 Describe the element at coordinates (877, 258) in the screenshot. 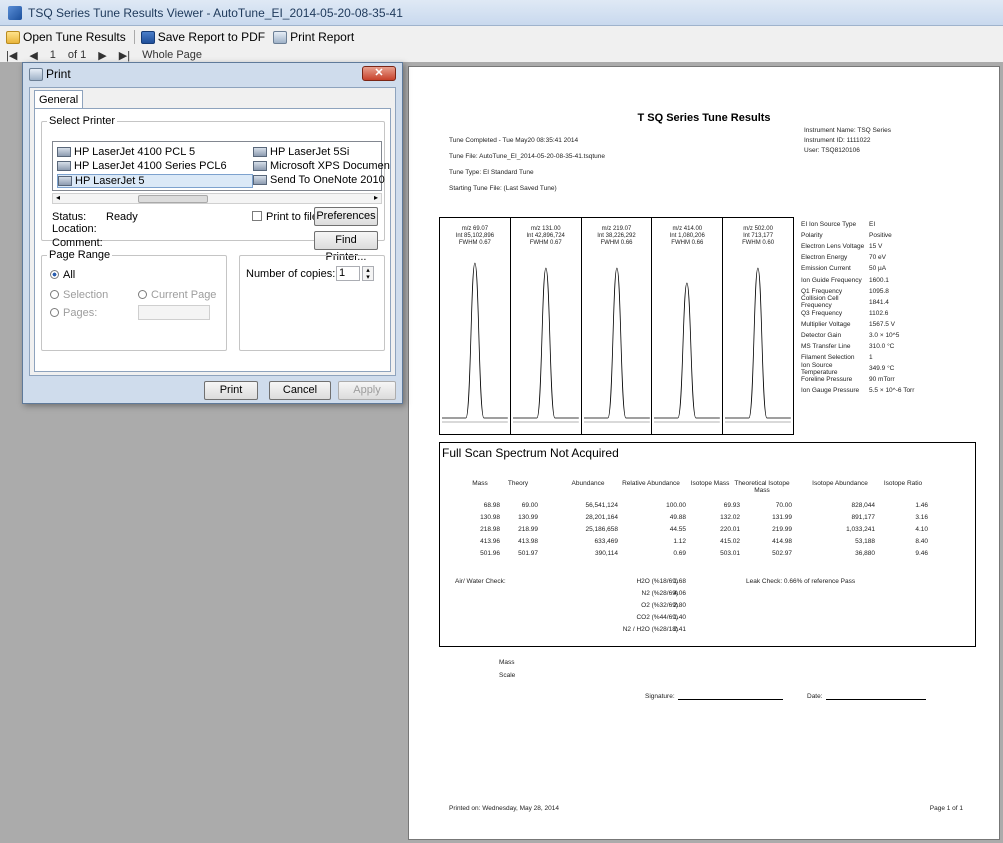

I see `parameter-value: 70 eV` at that location.